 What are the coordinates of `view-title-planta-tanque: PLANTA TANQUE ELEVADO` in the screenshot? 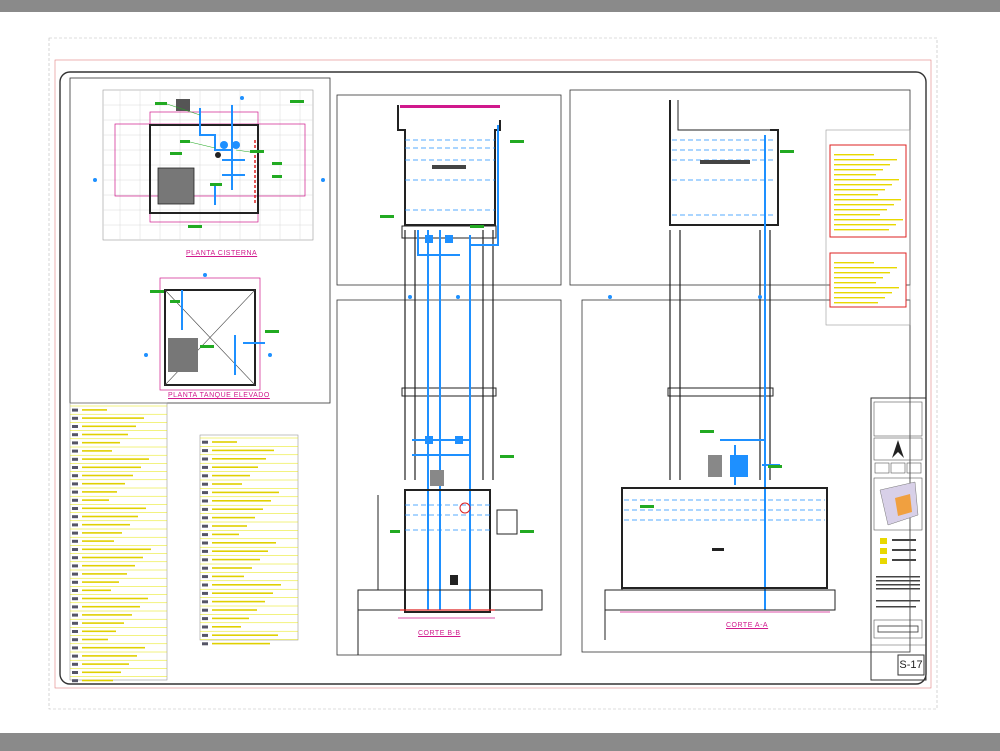 It's located at (219, 395).